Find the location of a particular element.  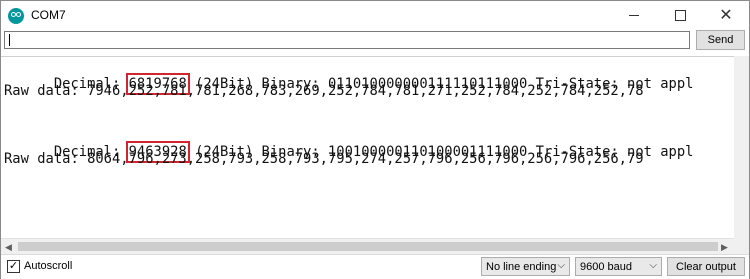

arduino-logo-icon is located at coordinates (16, 16).